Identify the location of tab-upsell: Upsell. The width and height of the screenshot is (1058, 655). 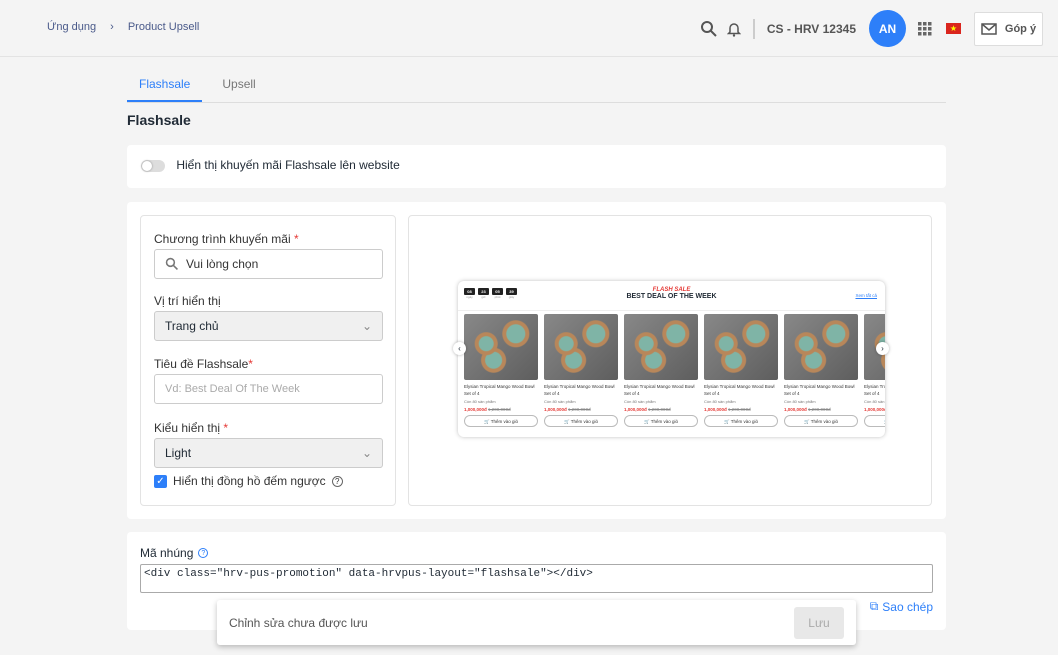
(238, 86).